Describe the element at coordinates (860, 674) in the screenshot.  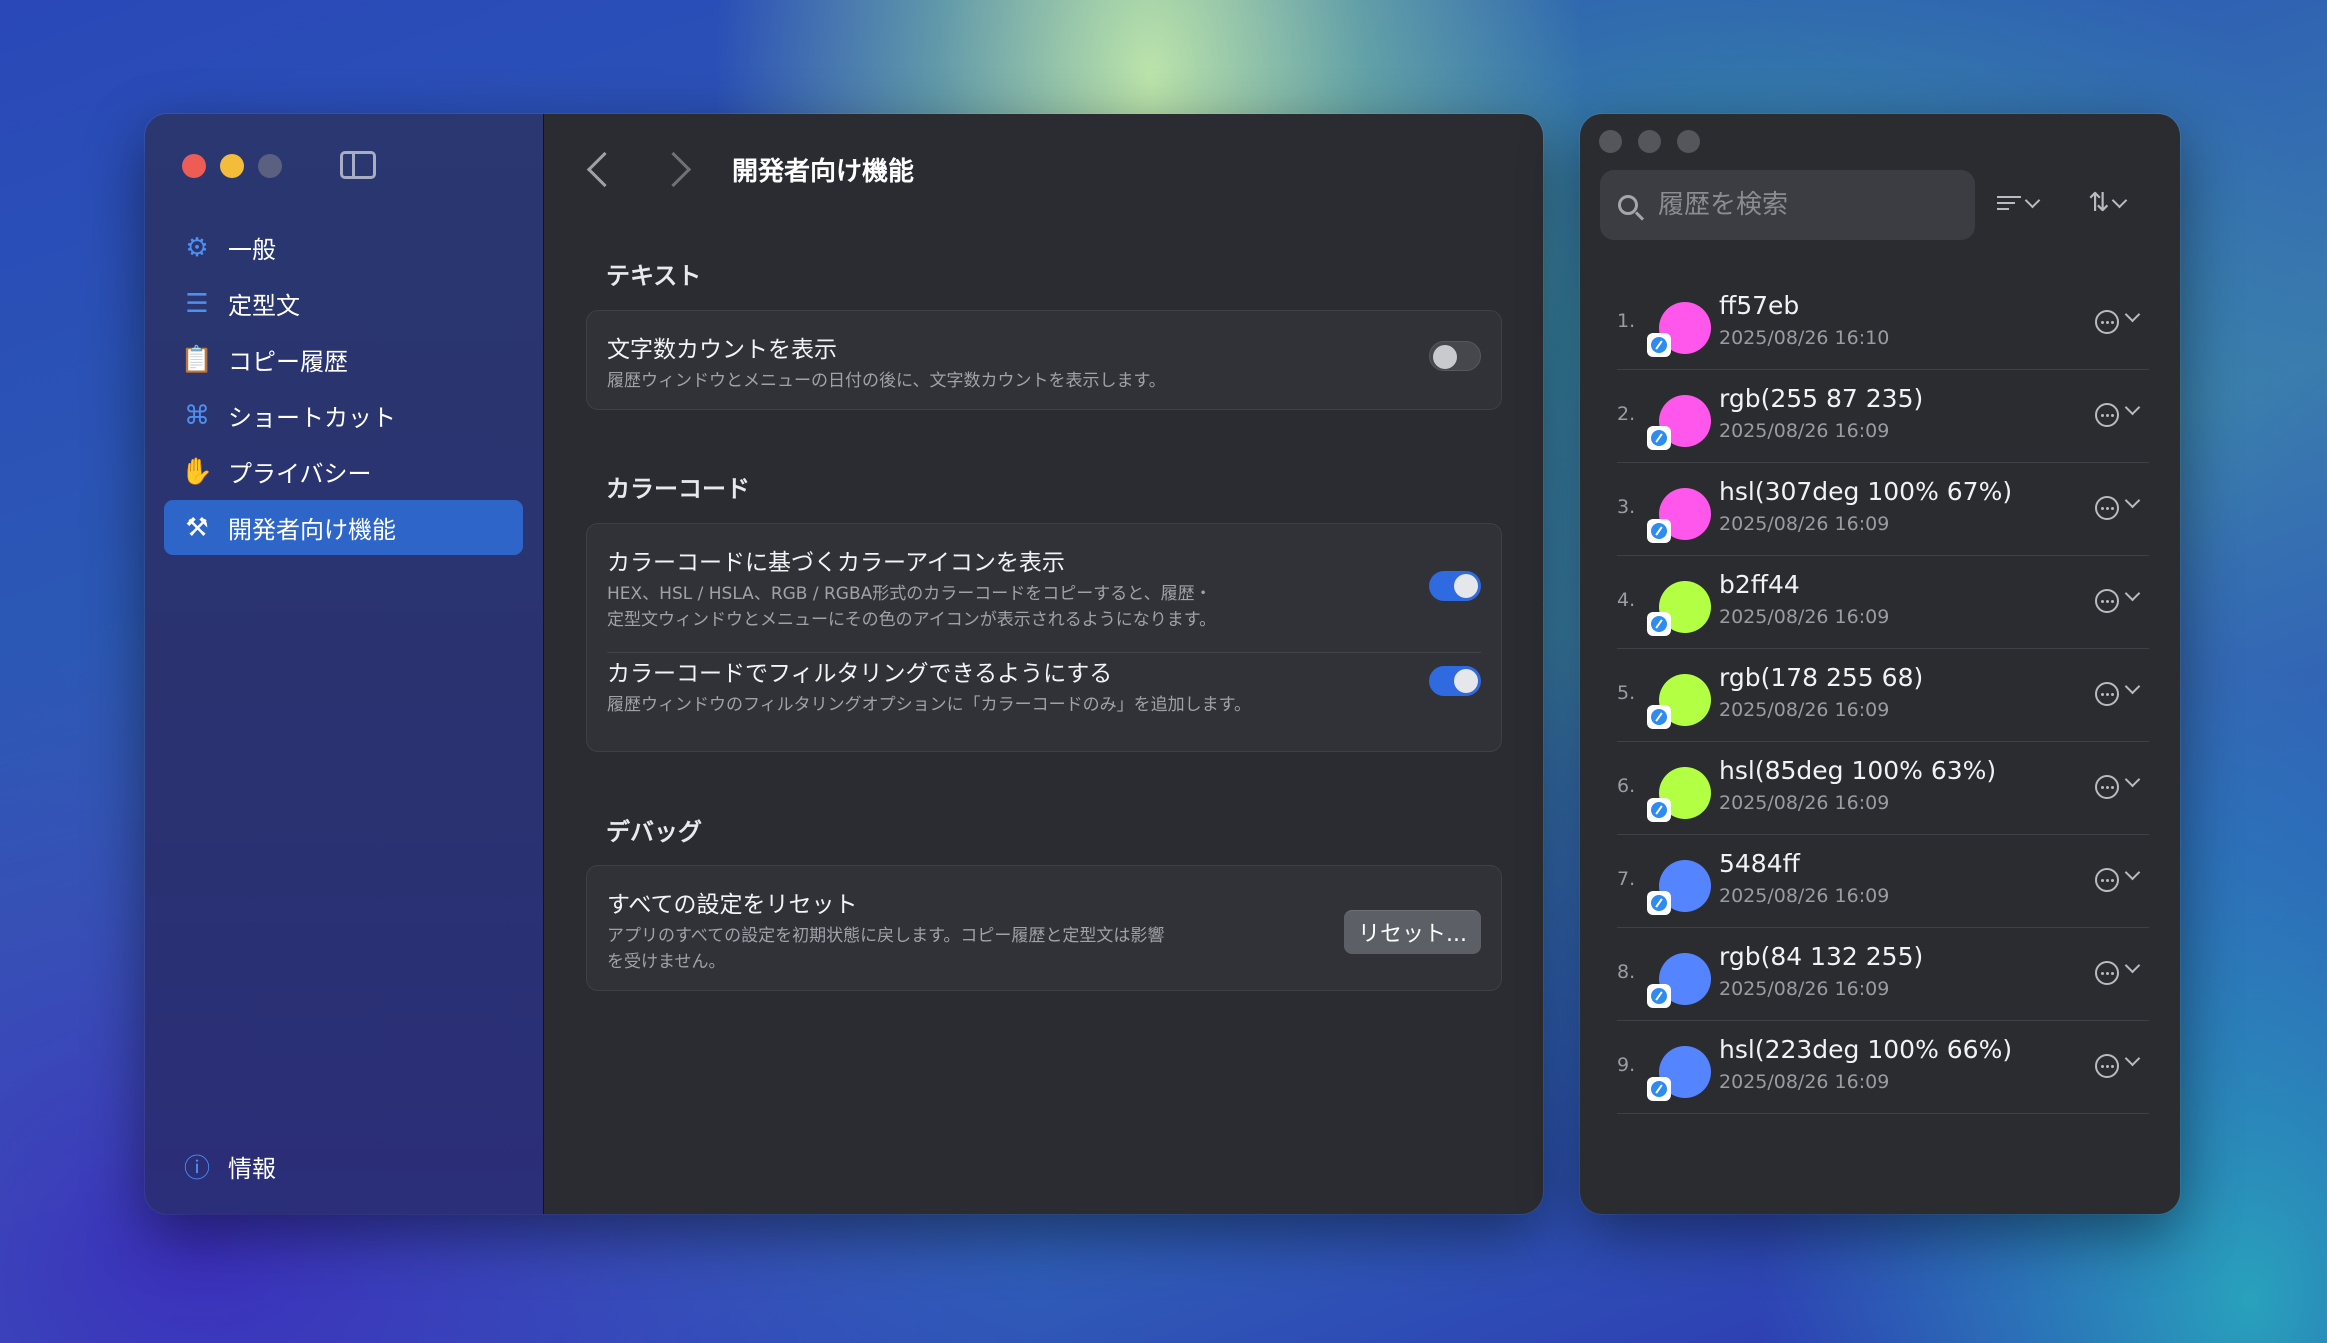
I see `setting-title: カラーコードでフィルタリングできるようにする` at that location.